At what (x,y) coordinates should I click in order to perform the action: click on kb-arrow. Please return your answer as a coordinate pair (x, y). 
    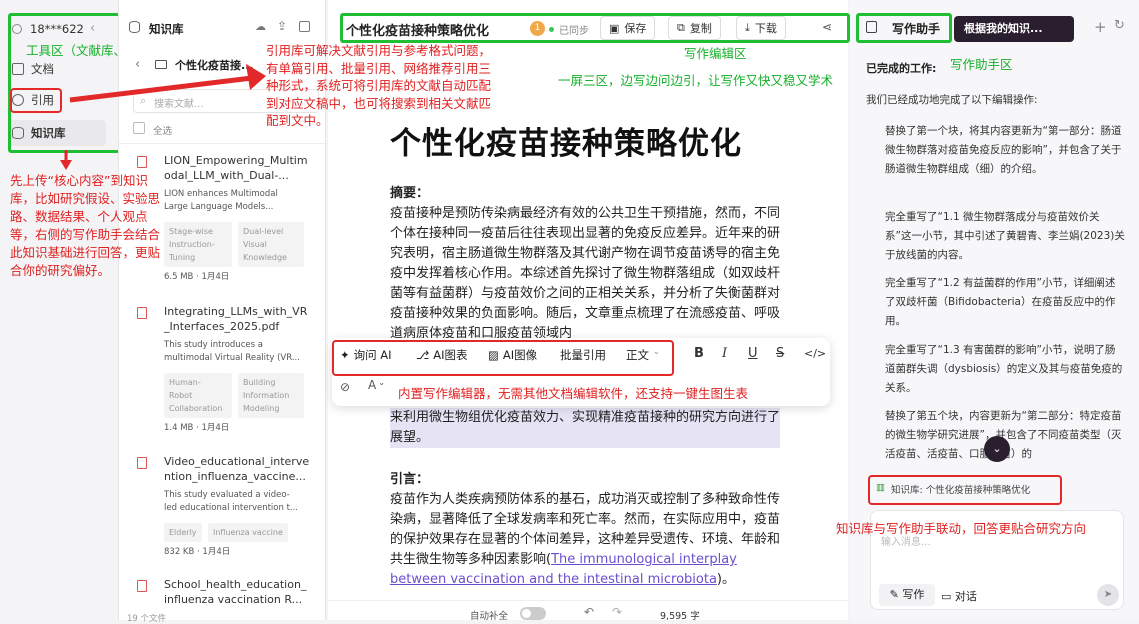
    Looking at the image, I should click on (66, 160).